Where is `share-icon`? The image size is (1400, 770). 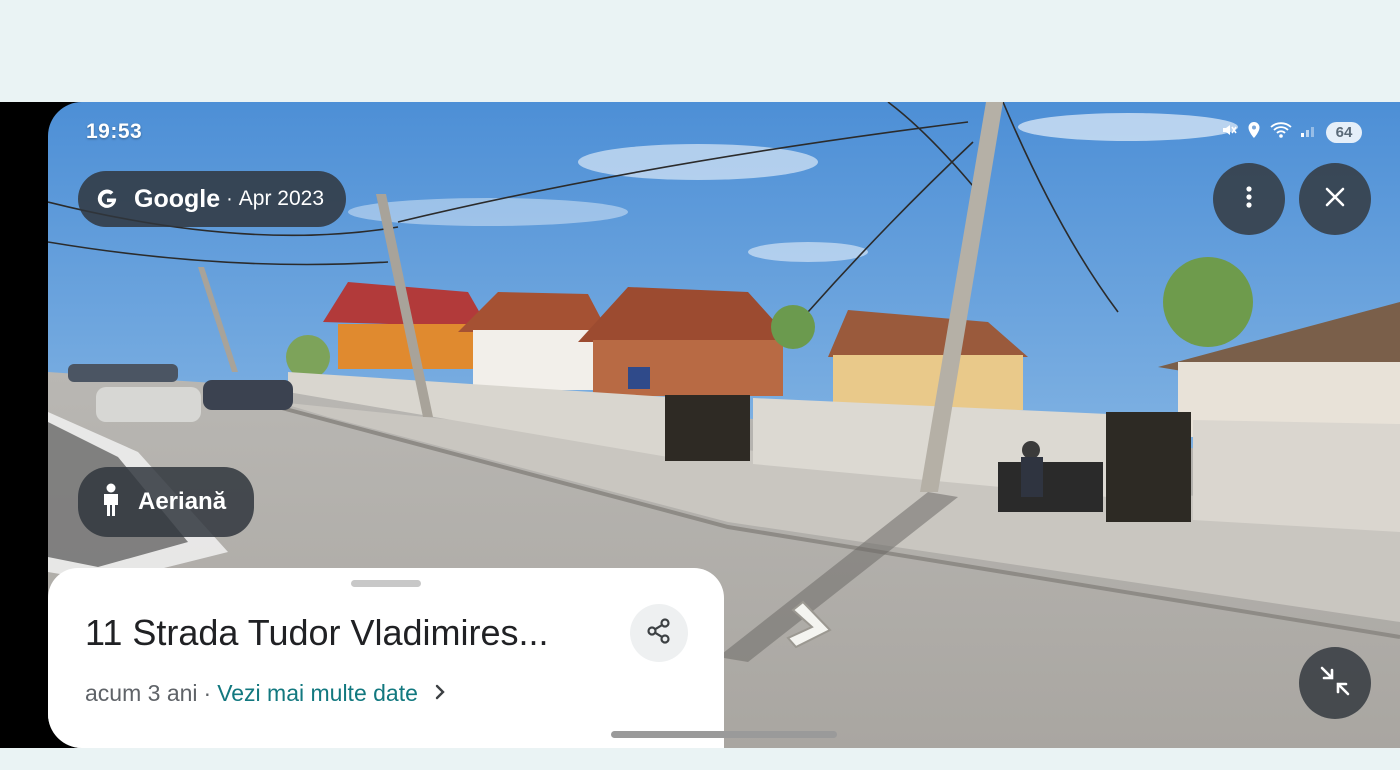
share-icon is located at coordinates (659, 633).